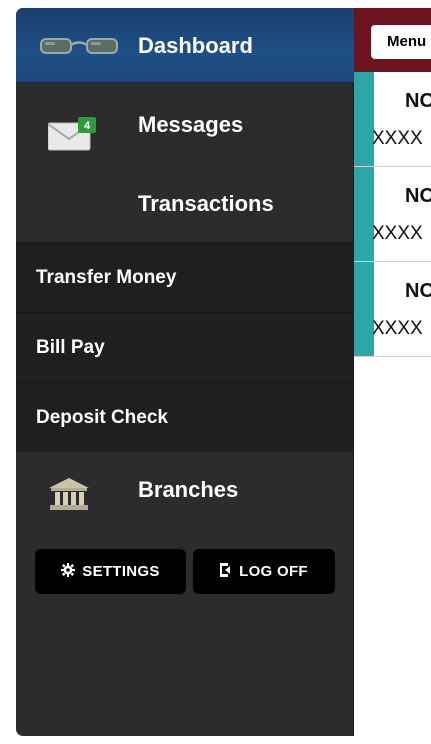 The image size is (431, 744). I want to click on settings-button: SETTINGS, so click(110, 571).